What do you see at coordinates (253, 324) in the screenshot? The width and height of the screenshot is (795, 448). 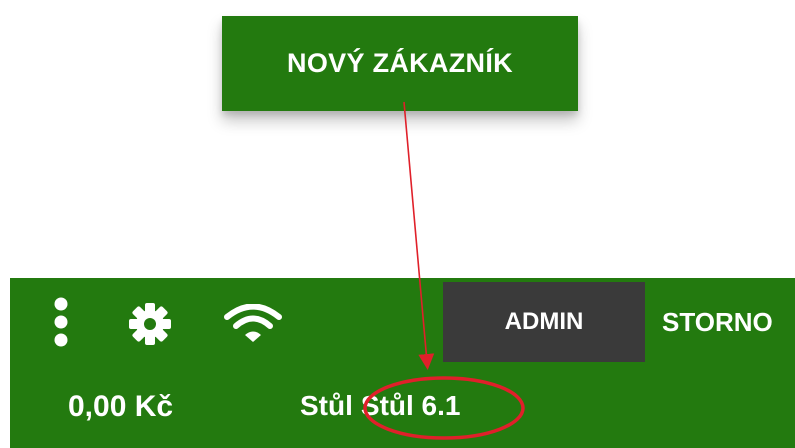 I see `wifi-icon` at bounding box center [253, 324].